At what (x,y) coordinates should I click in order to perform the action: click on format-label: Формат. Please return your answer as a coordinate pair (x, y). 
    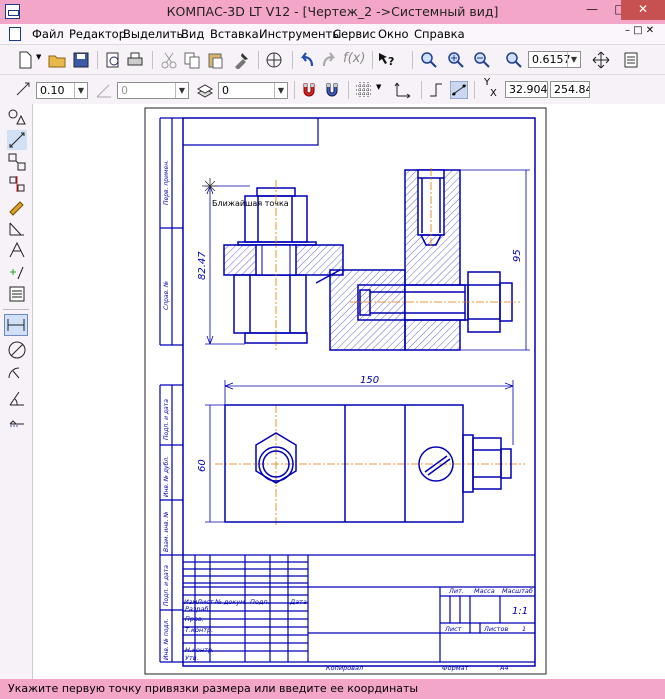
    Looking at the image, I should click on (455, 668).